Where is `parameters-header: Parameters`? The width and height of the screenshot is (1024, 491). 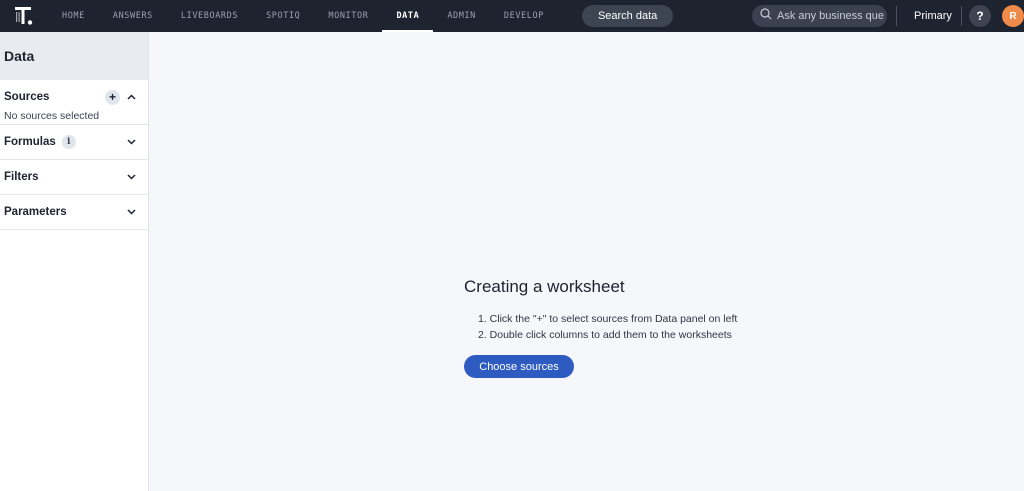
parameters-header: Parameters is located at coordinates (74, 212).